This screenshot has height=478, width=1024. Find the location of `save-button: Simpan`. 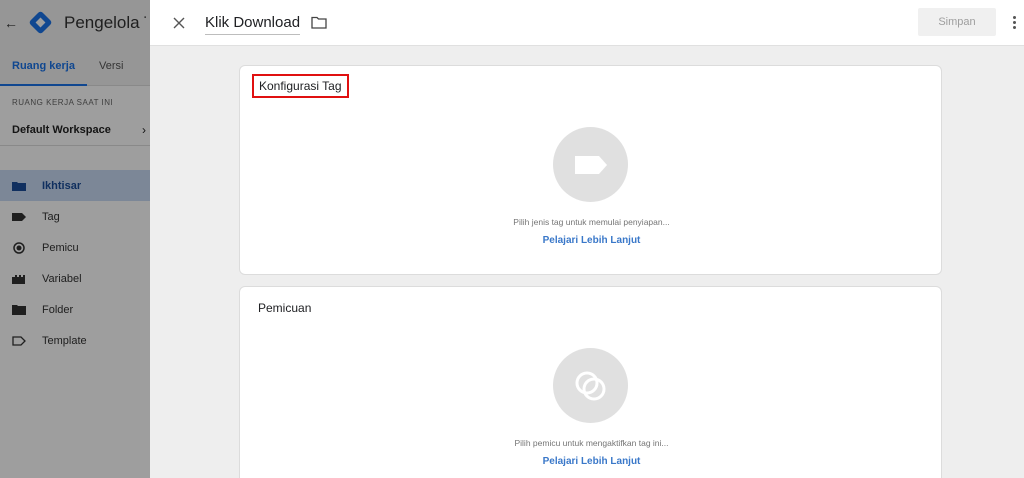

save-button: Simpan is located at coordinates (957, 22).